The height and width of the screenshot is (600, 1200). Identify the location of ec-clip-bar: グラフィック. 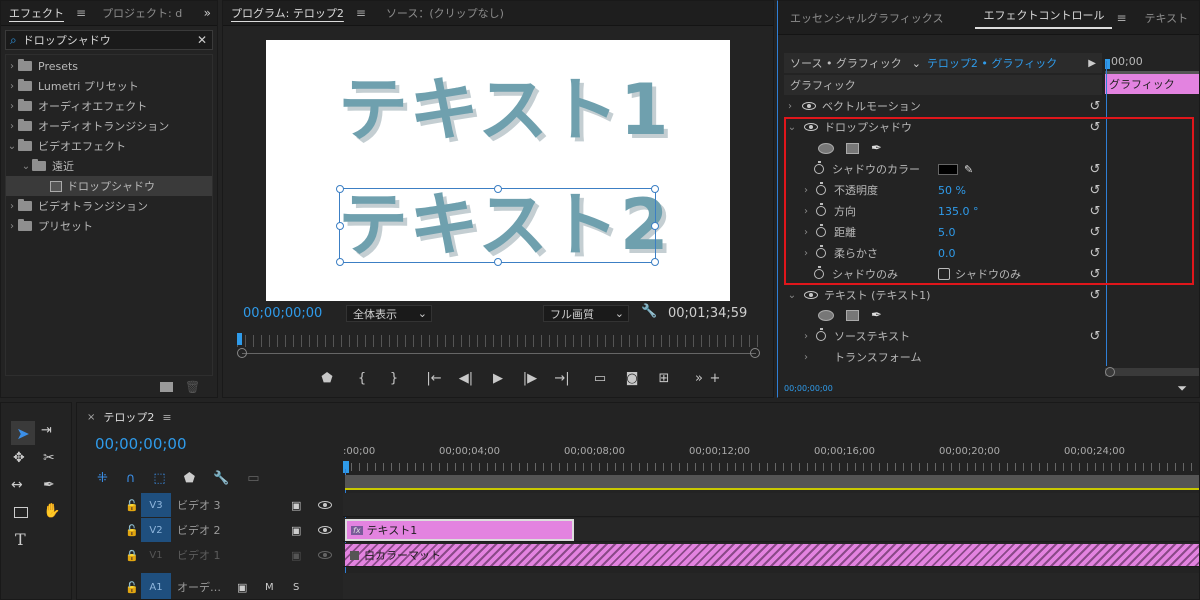
(1152, 84).